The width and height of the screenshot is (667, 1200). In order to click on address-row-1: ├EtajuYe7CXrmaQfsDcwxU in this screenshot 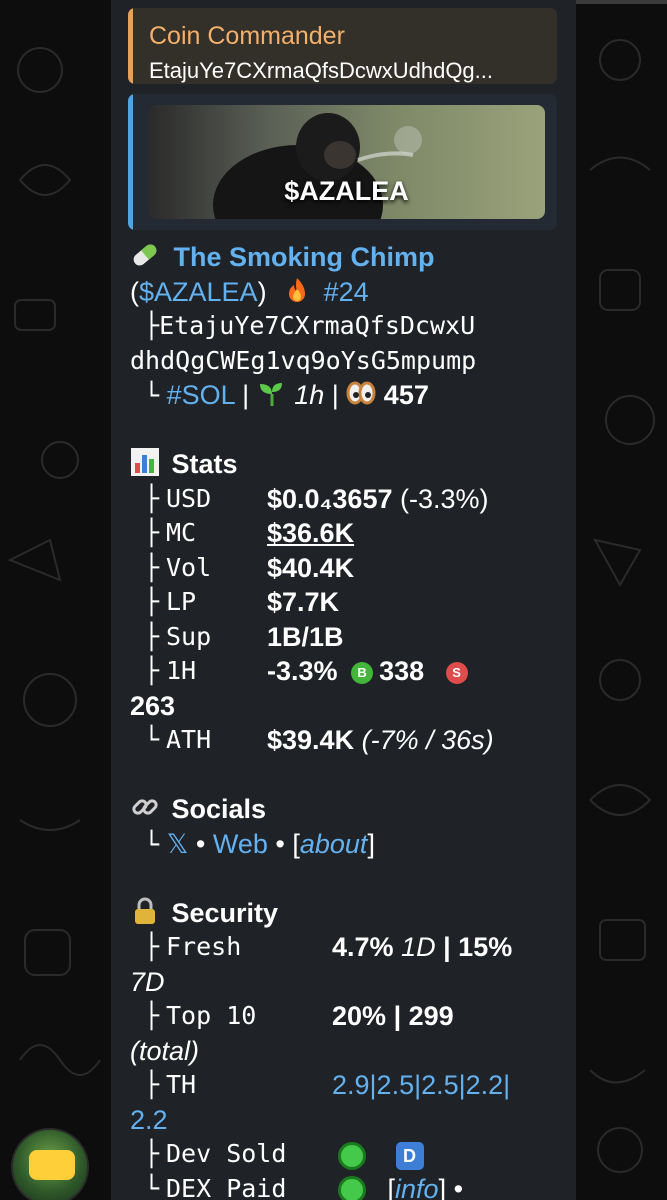, I will do `click(348, 326)`.